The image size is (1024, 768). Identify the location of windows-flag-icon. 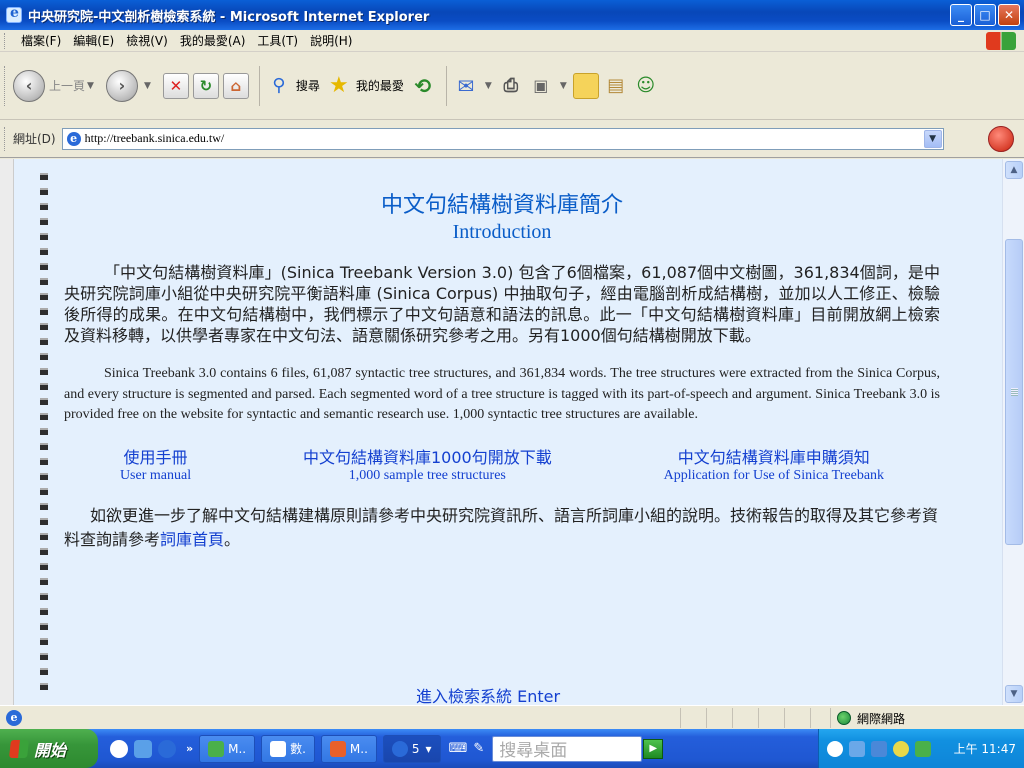
(19, 748).